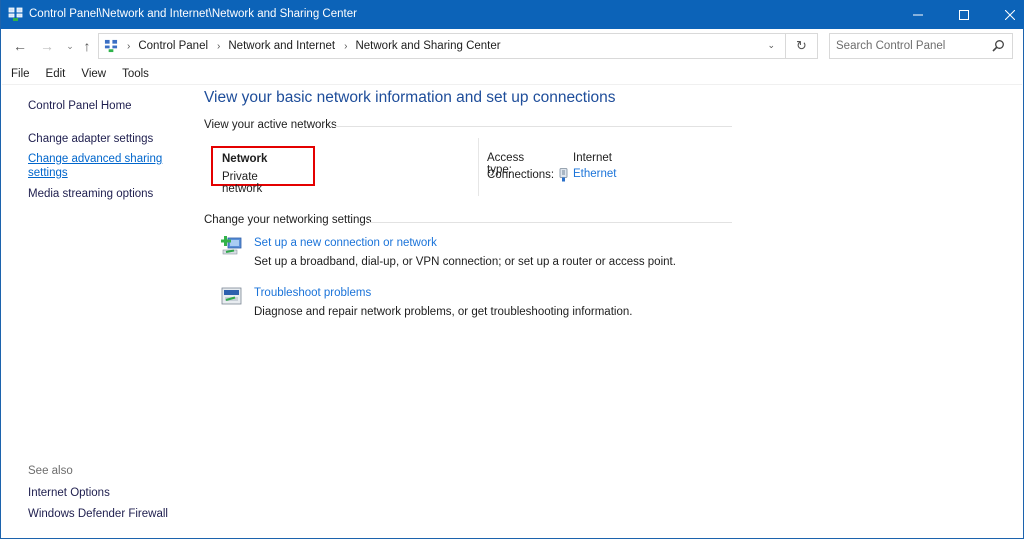 The image size is (1024, 539). What do you see at coordinates (95, 166) in the screenshot?
I see `sidebar-change-advanced-sharing-settings: Change advanced sharing settings` at bounding box center [95, 166].